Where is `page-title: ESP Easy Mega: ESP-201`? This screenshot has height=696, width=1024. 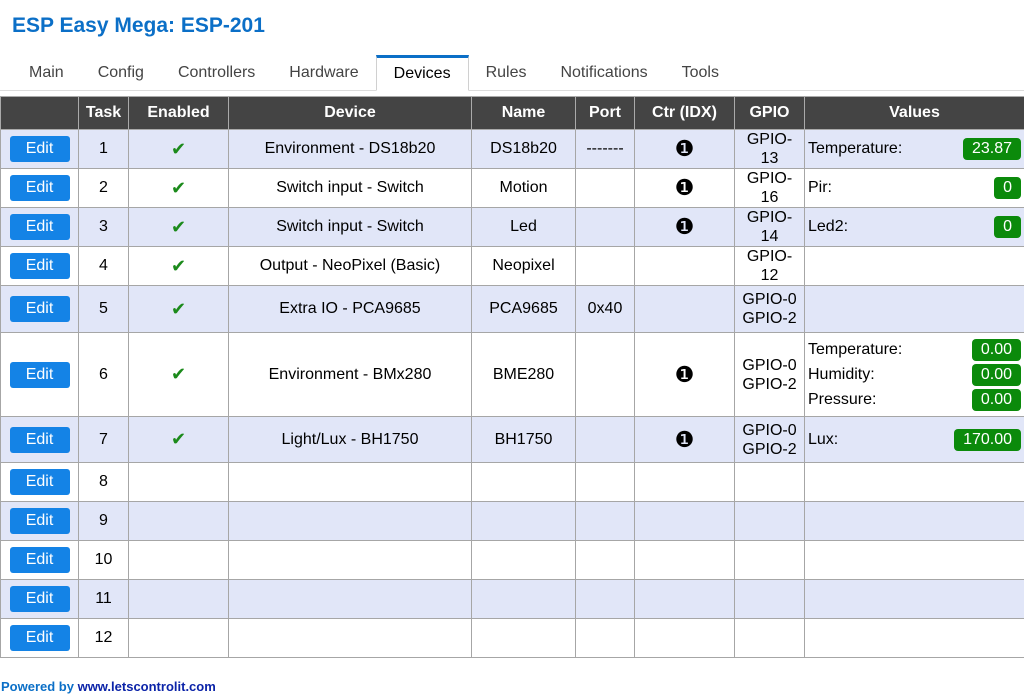 page-title: ESP Easy Mega: ESP-201 is located at coordinates (138, 25).